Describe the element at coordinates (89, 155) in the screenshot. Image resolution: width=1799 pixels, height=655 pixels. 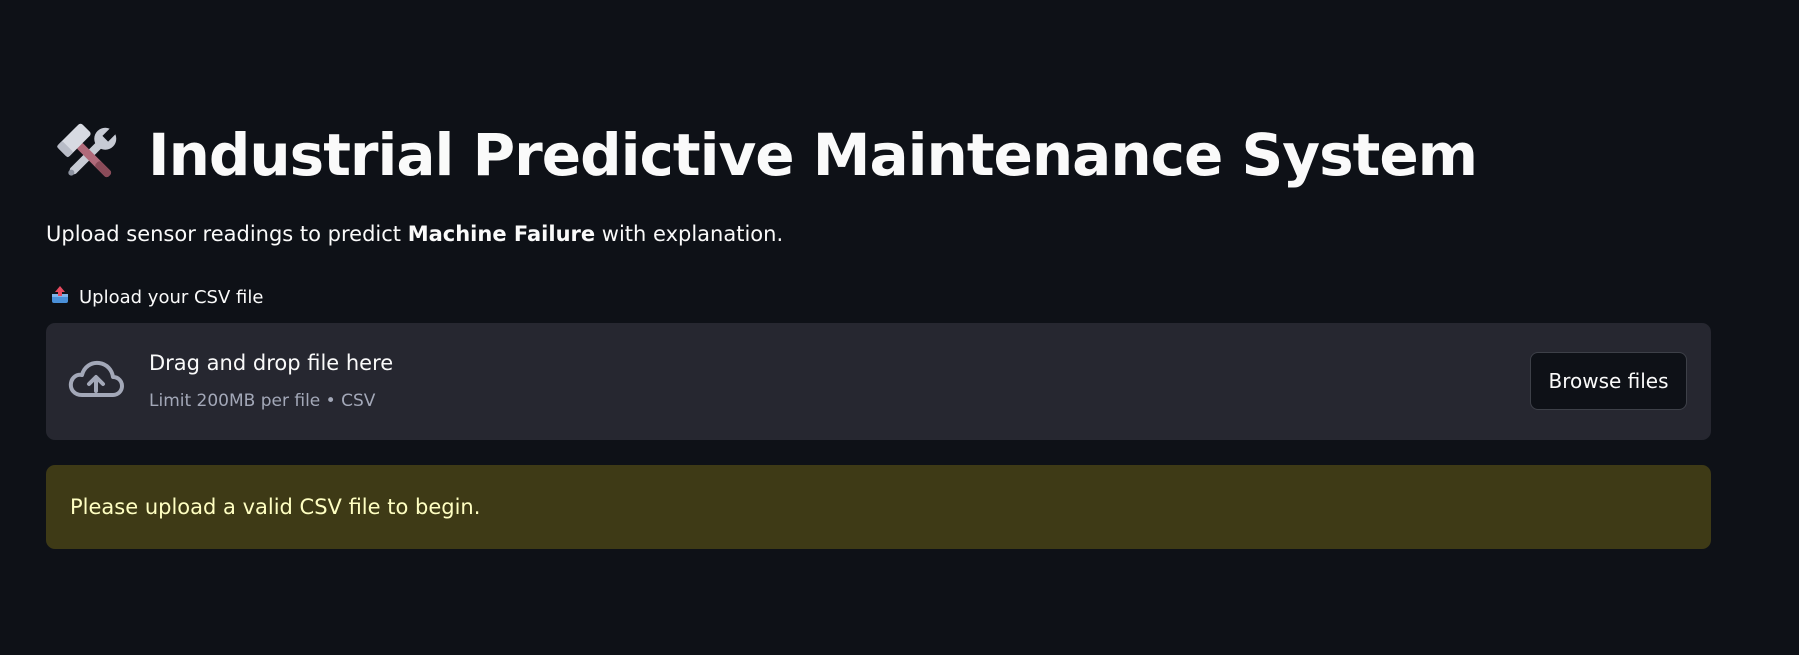
I see `hammer-and-wrench-icon` at that location.